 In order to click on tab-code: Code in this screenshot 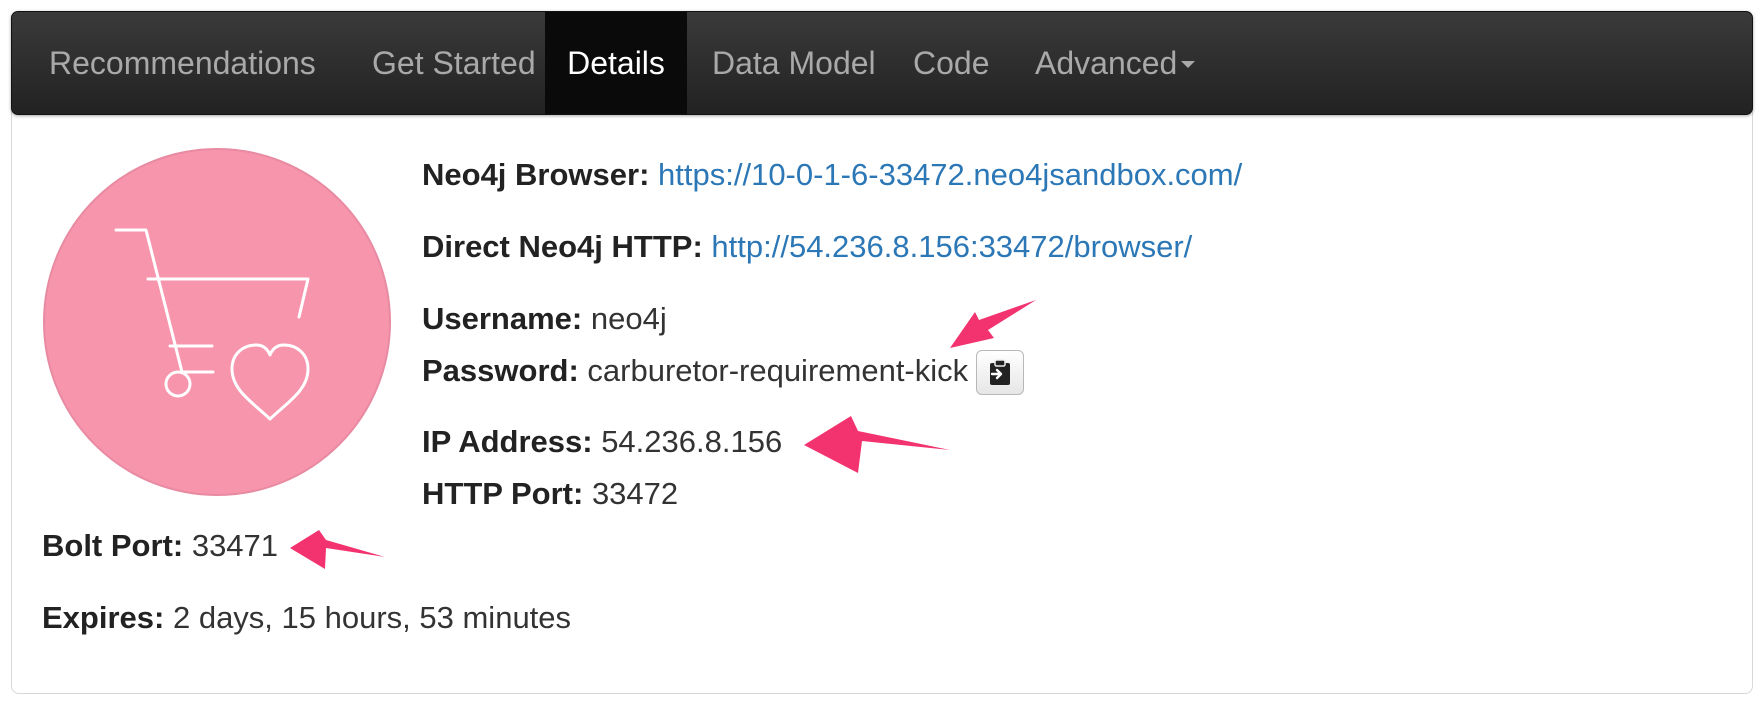, I will do `click(951, 63)`.